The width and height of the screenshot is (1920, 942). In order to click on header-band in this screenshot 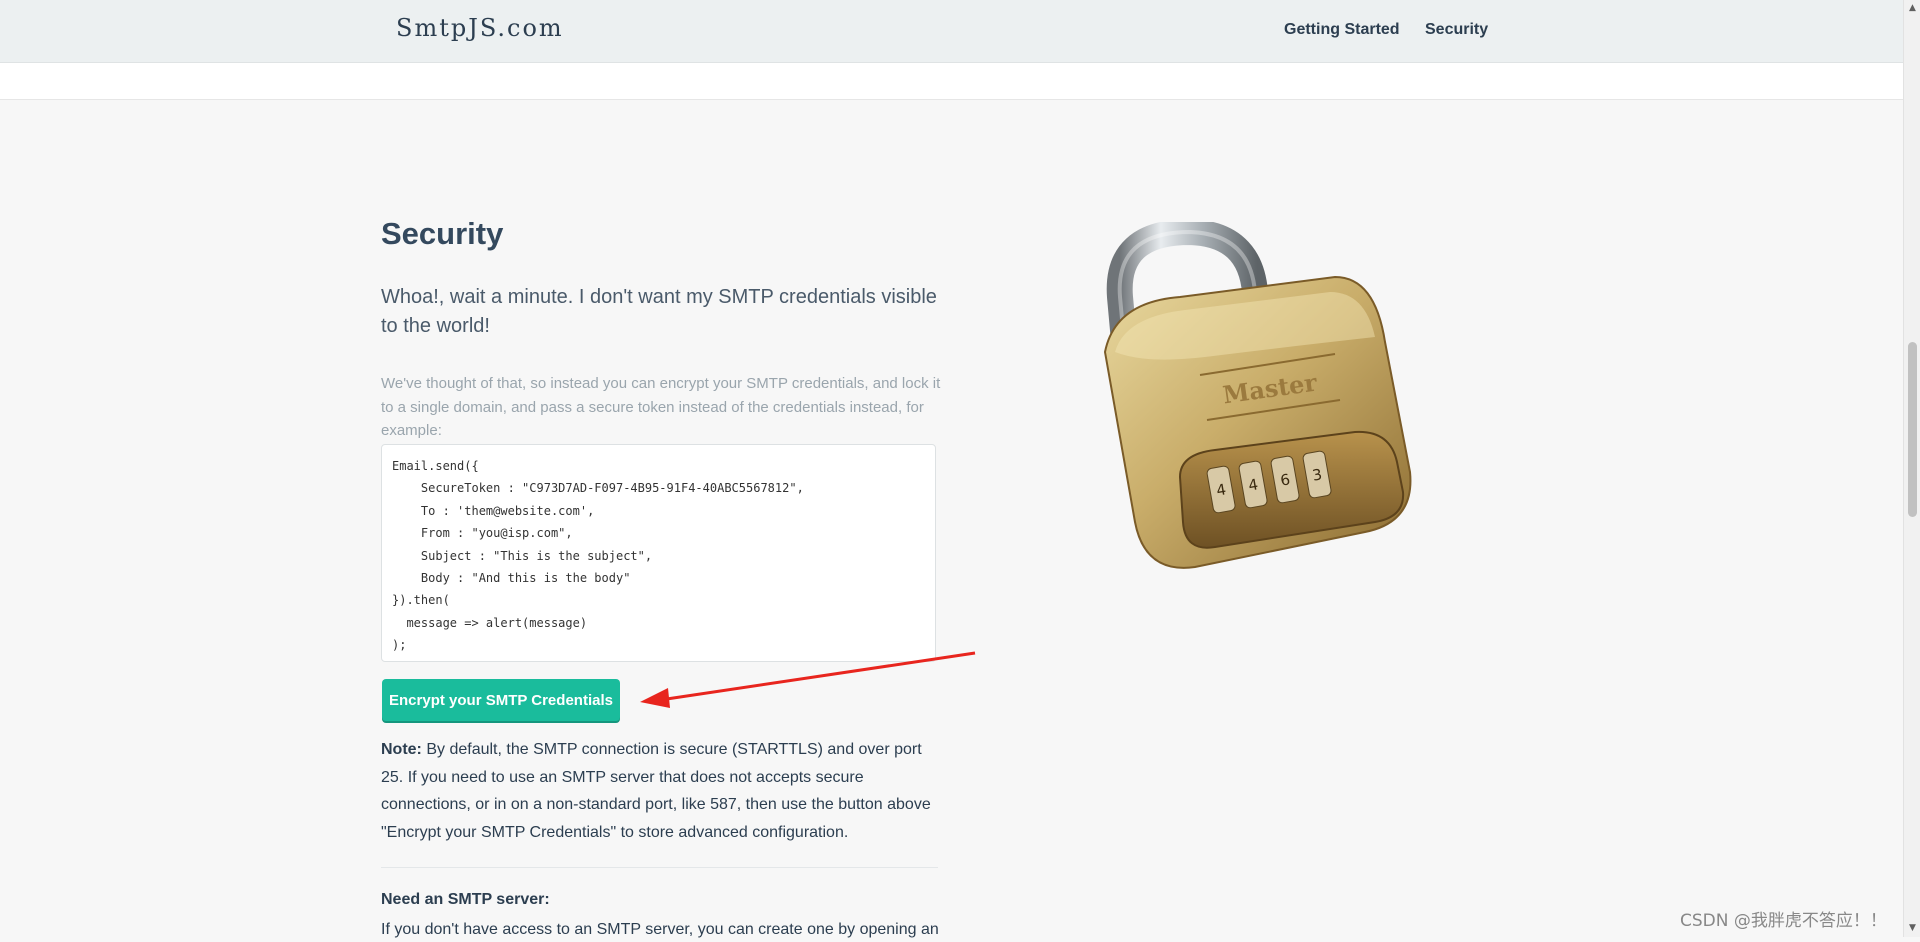, I will do `click(951, 81)`.